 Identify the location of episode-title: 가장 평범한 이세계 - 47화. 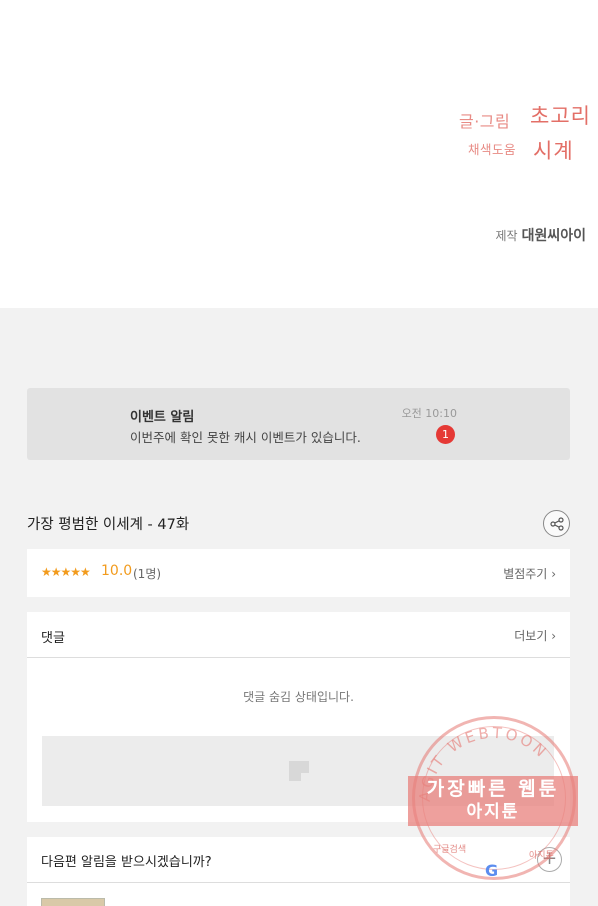
(108, 525).